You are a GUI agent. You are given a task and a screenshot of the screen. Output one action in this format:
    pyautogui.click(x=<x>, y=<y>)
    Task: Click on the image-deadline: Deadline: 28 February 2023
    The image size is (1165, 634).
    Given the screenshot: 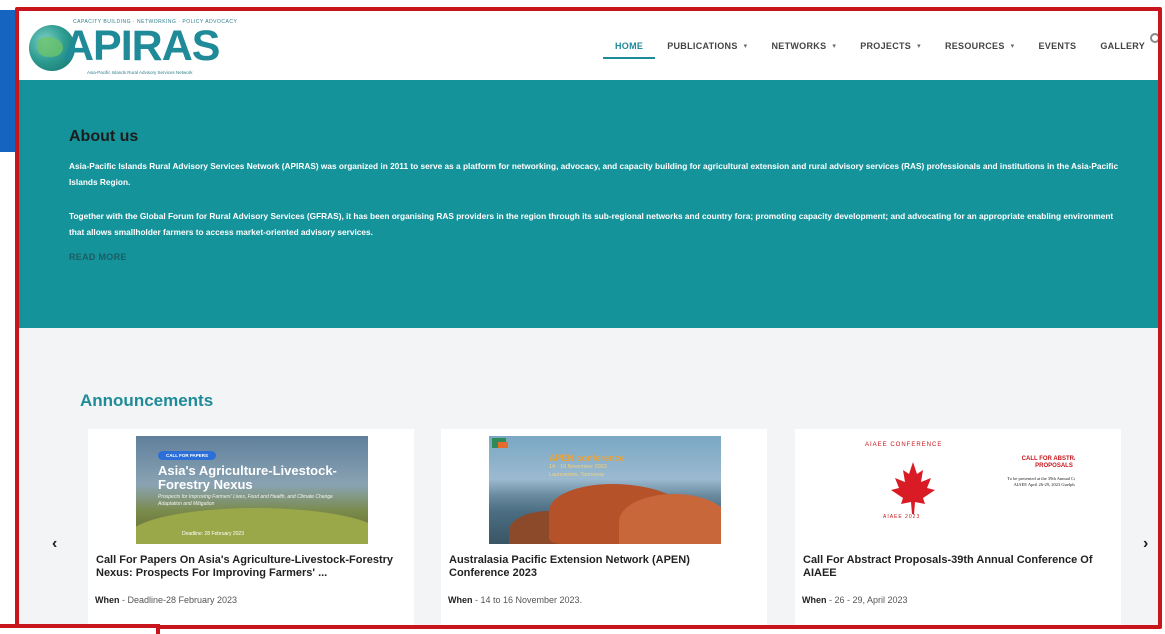 What is the action you would take?
    pyautogui.click(x=213, y=534)
    